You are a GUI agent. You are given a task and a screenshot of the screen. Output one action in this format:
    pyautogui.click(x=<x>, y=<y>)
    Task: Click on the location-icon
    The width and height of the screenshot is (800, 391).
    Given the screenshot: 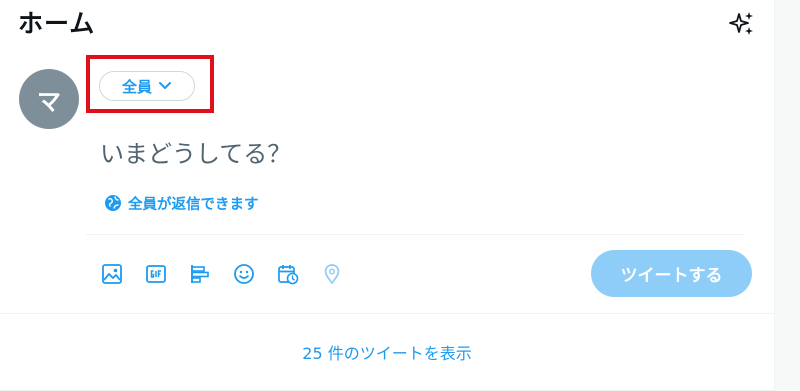 What is the action you would take?
    pyautogui.click(x=332, y=274)
    